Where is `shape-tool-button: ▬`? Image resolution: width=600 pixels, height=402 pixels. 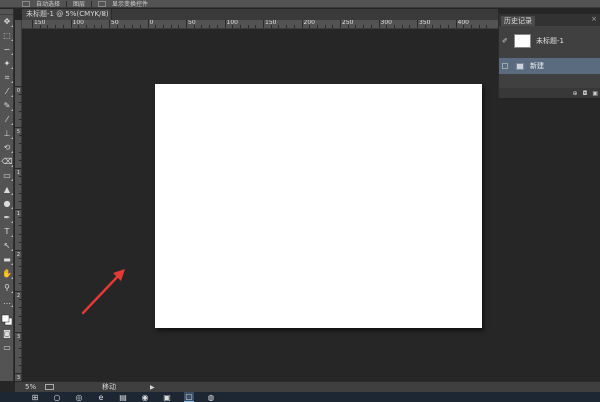
shape-tool-button: ▬ is located at coordinates (7, 260).